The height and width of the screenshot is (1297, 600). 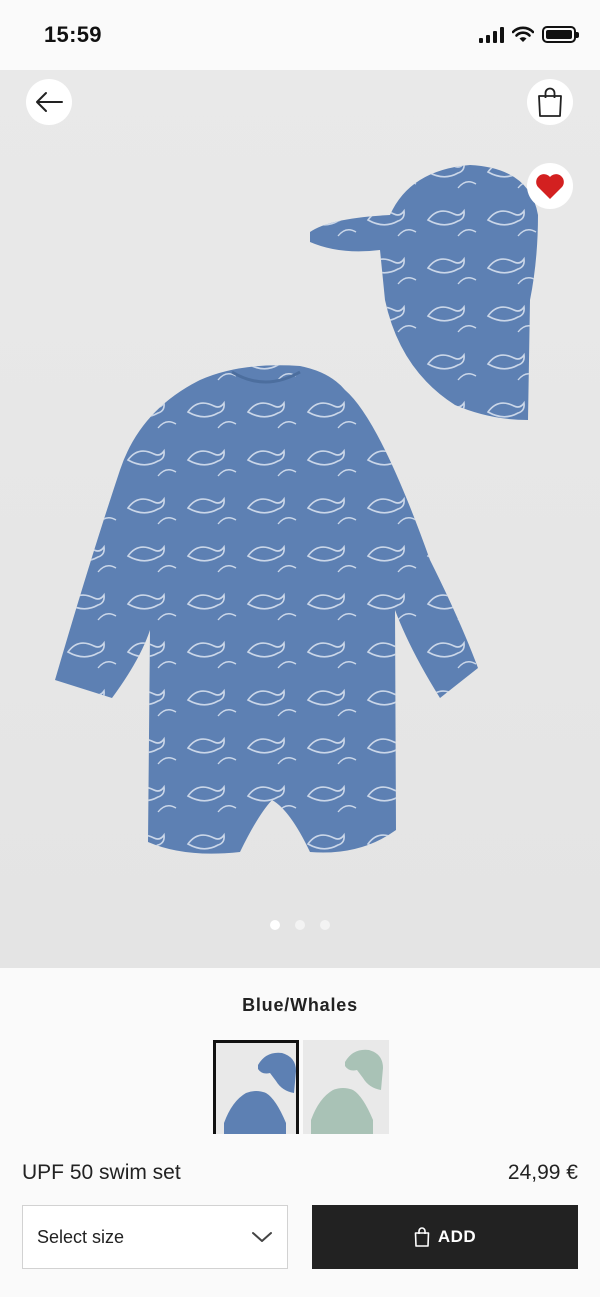 What do you see at coordinates (300, 1005) in the screenshot?
I see `selected-color-name: Blue/Whales` at bounding box center [300, 1005].